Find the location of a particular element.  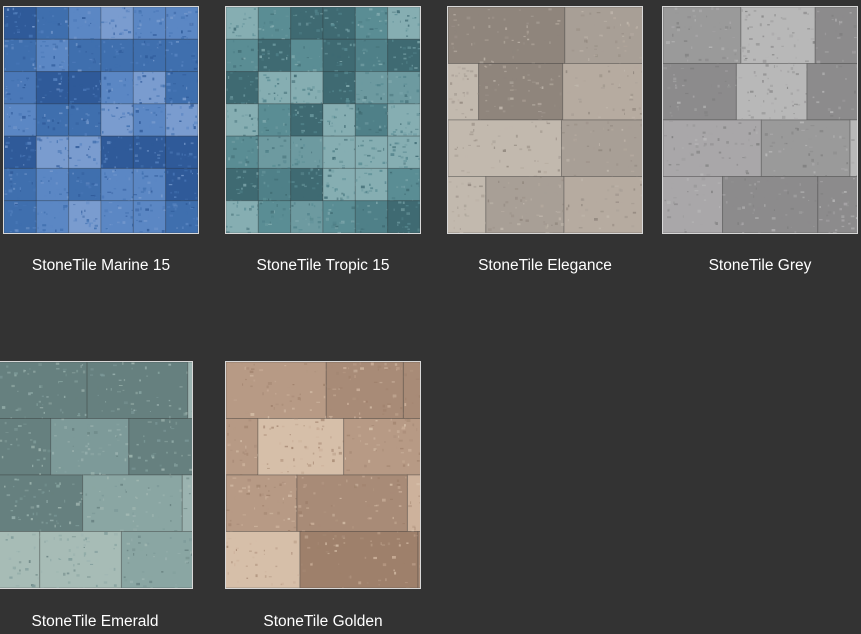

product-card-elegance: StoneTile Elegance is located at coordinates (545, 140).